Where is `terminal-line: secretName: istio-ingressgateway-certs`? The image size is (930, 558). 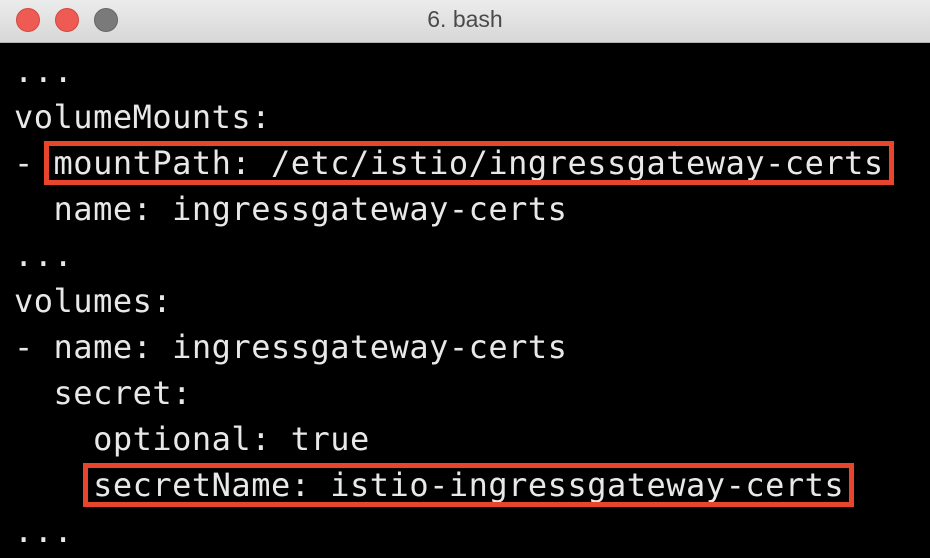
terminal-line: secretName: istio-ingressgateway-certs is located at coordinates (469, 485).